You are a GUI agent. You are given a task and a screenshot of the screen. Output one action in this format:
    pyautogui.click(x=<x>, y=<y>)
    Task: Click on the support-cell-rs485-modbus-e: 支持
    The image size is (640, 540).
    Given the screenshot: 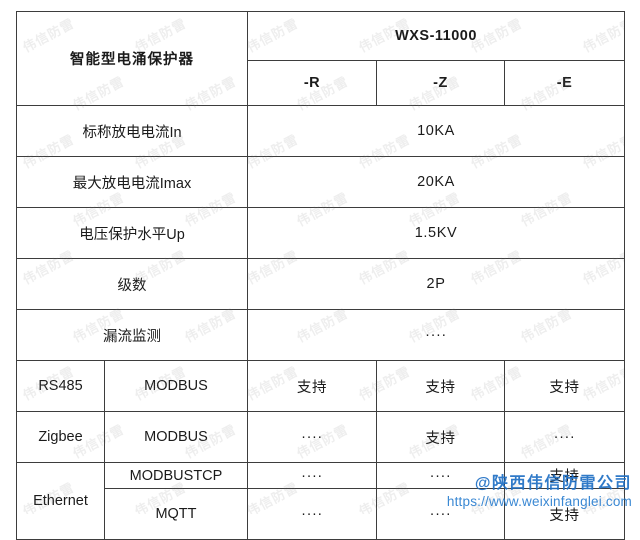 What is the action you would take?
    pyautogui.click(x=564, y=386)
    